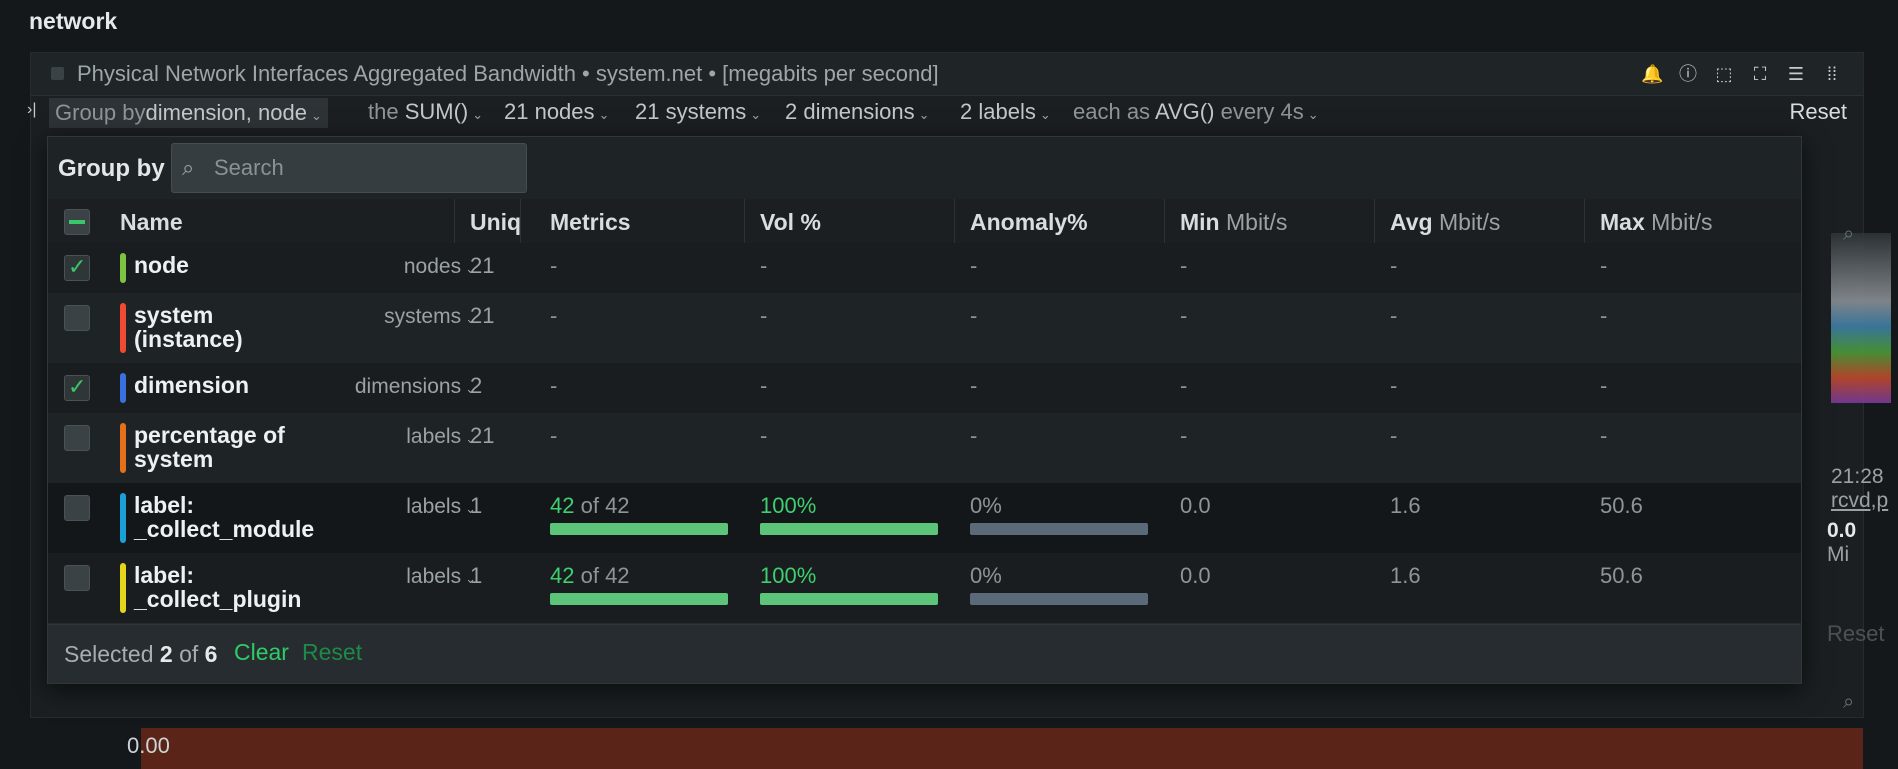 Image resolution: width=1898 pixels, height=769 pixels. What do you see at coordinates (639, 599) in the screenshot?
I see `metrics-bar` at bounding box center [639, 599].